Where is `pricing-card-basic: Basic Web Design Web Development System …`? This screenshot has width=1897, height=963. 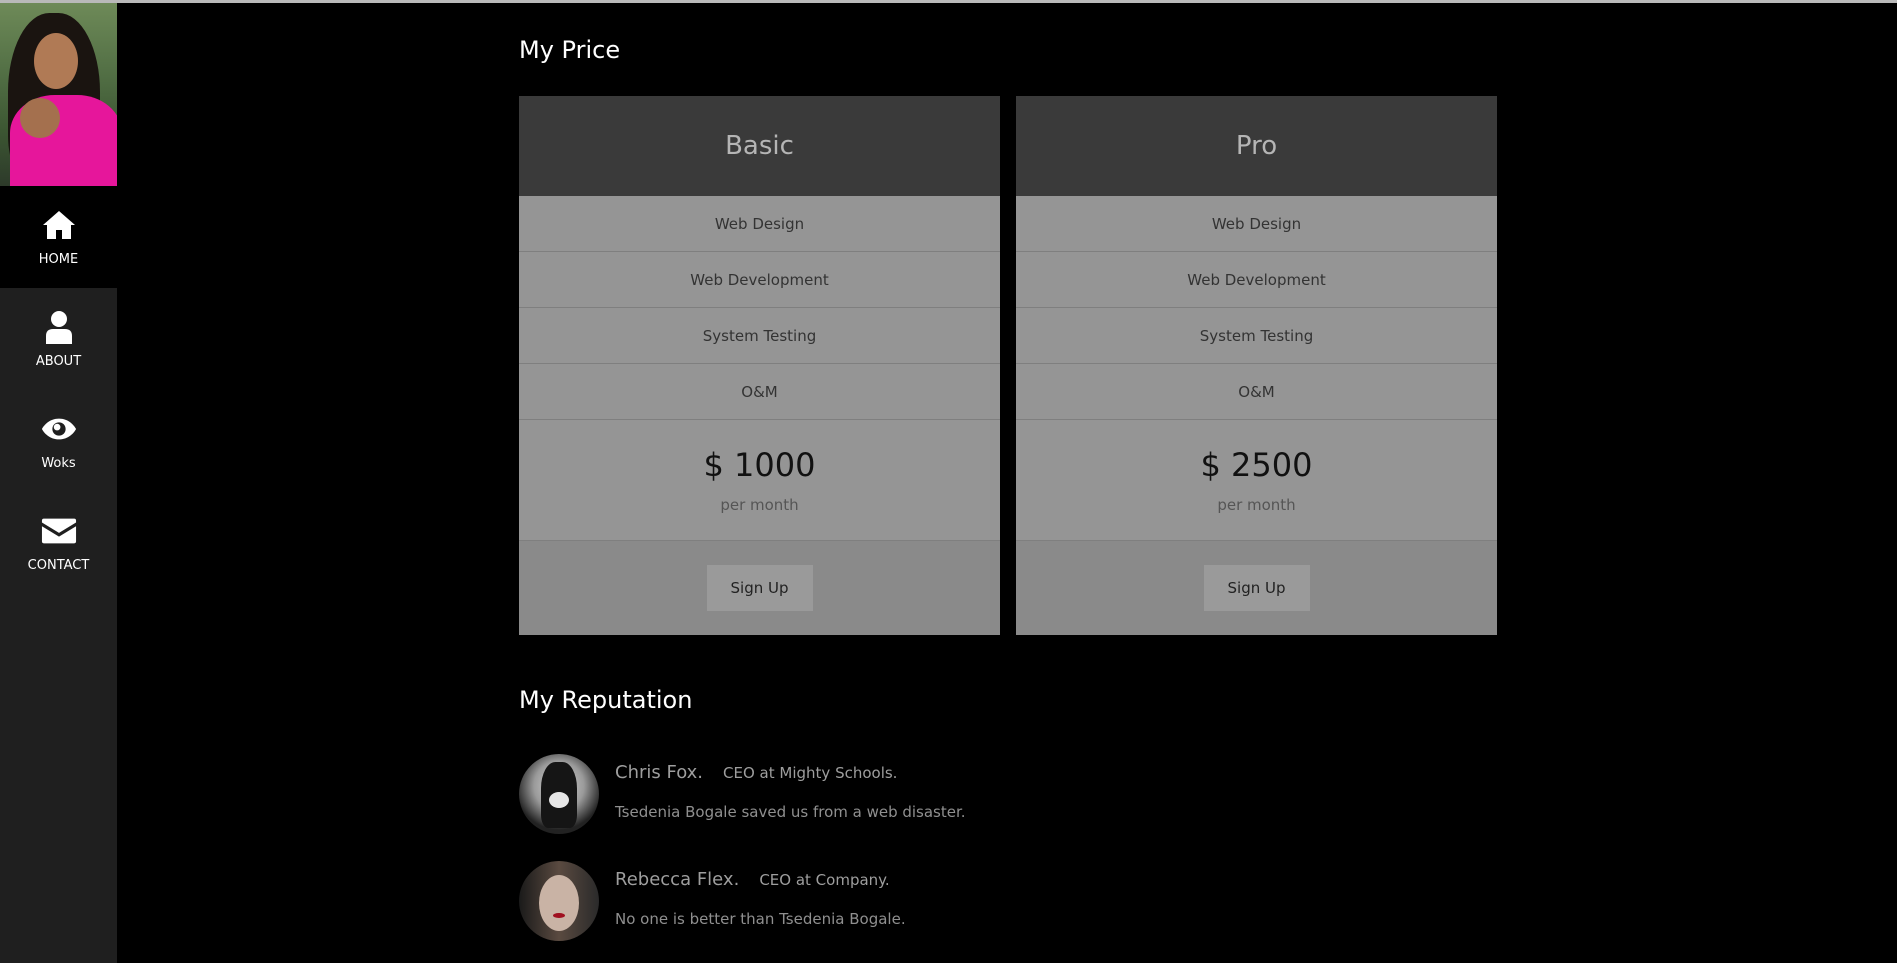
pricing-card-basic: Basic Web Design Web Development System … is located at coordinates (759, 365).